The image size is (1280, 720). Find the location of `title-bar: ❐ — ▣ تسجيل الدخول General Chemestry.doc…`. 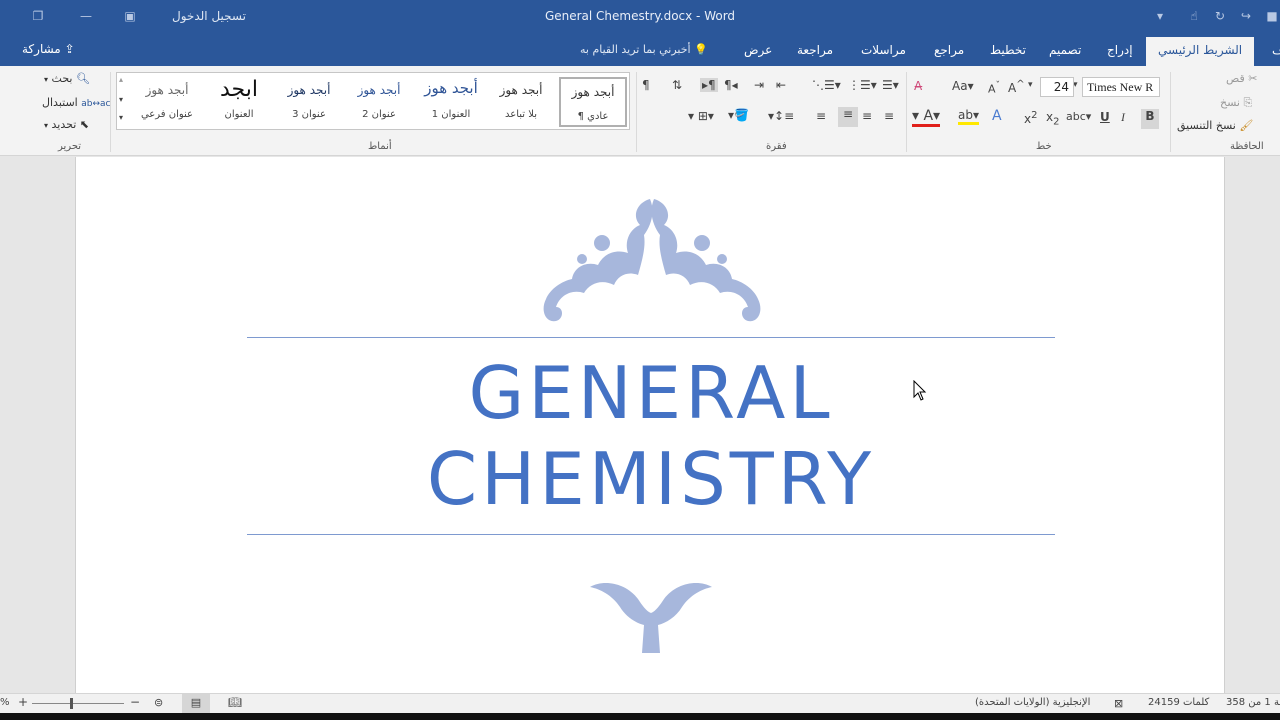

title-bar: ❐ — ▣ تسجيل الدخول General Chemestry.doc… is located at coordinates (640, 17).